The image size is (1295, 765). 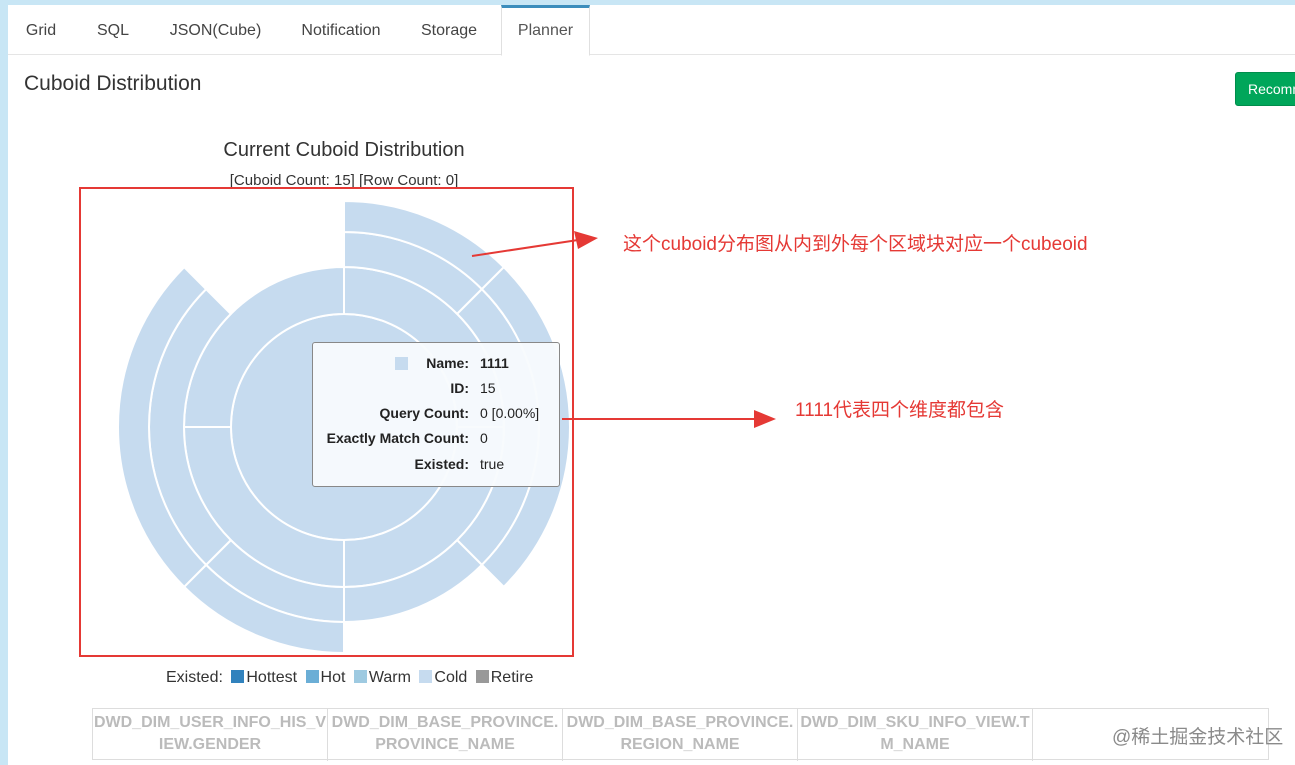 I want to click on tooltip-value: 0, so click(x=484, y=438).